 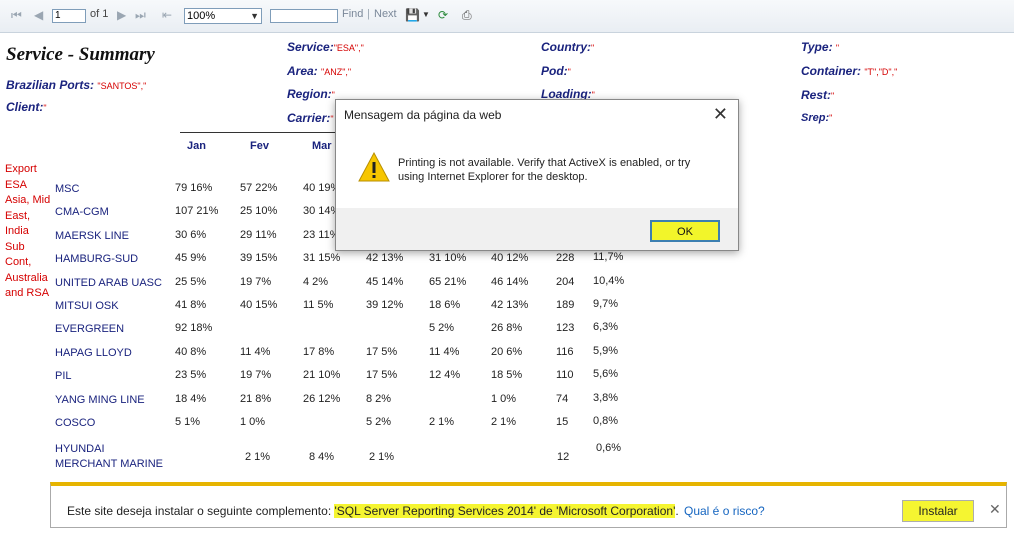 What do you see at coordinates (507, 16) in the screenshot?
I see `report-toolbar: ⏮ ◀ of 1 ▶ ⏭ ⇤ 100%▼ Find | Next 💾 ▼ ⟳ ⎙` at bounding box center [507, 16].